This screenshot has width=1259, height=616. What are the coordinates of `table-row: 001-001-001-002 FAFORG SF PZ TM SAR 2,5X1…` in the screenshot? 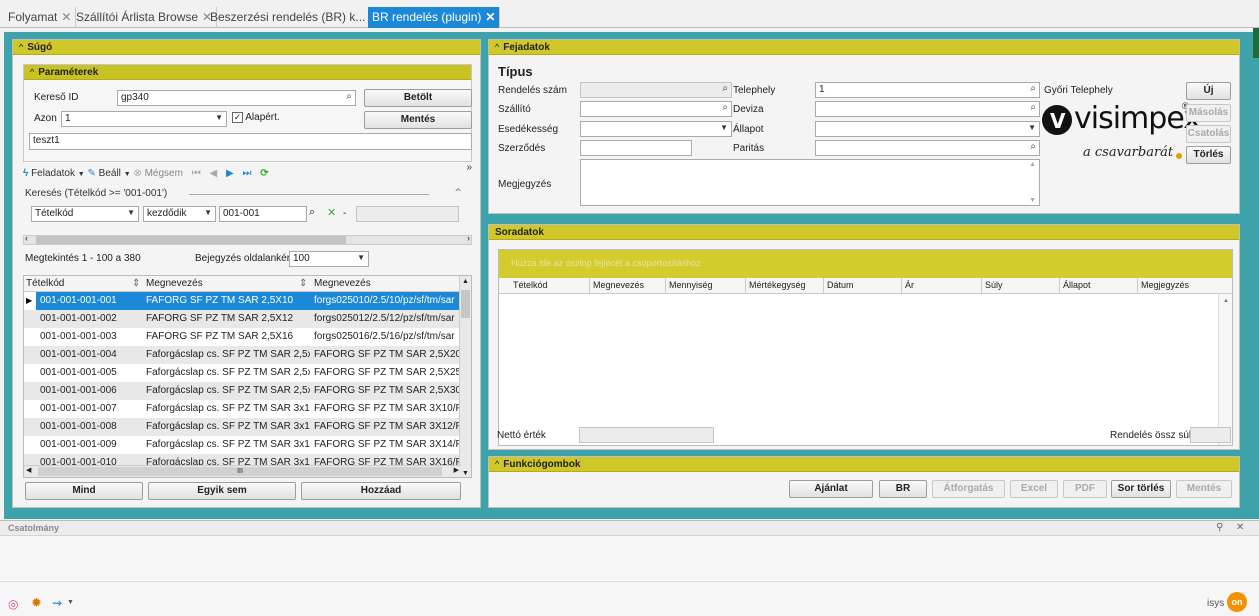 It's located at (247, 319).